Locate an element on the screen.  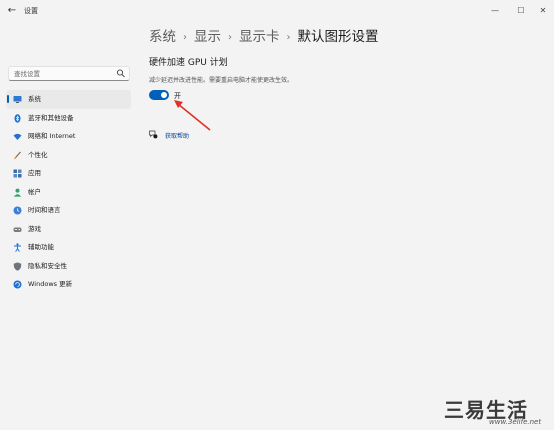
sidebar-item-label: Windows 更新 is located at coordinates (50, 284).